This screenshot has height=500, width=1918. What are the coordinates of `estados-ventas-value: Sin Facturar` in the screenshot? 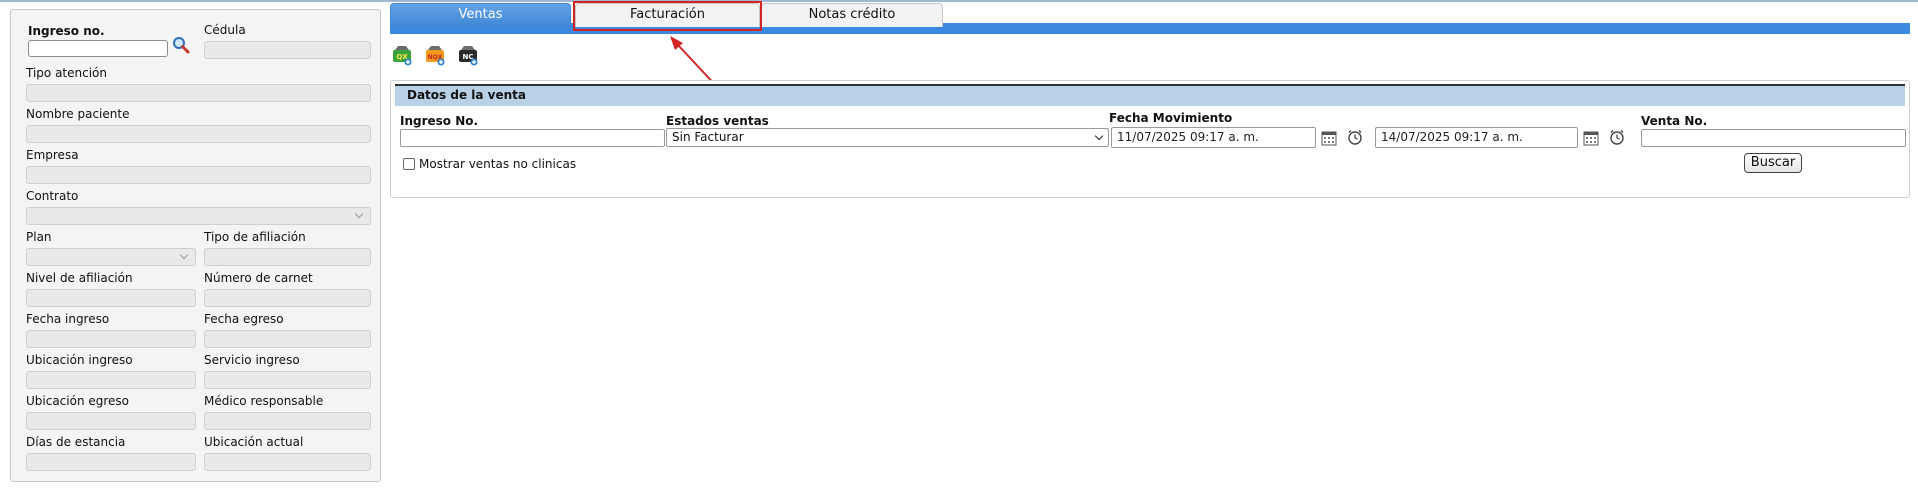 It's located at (708, 137).